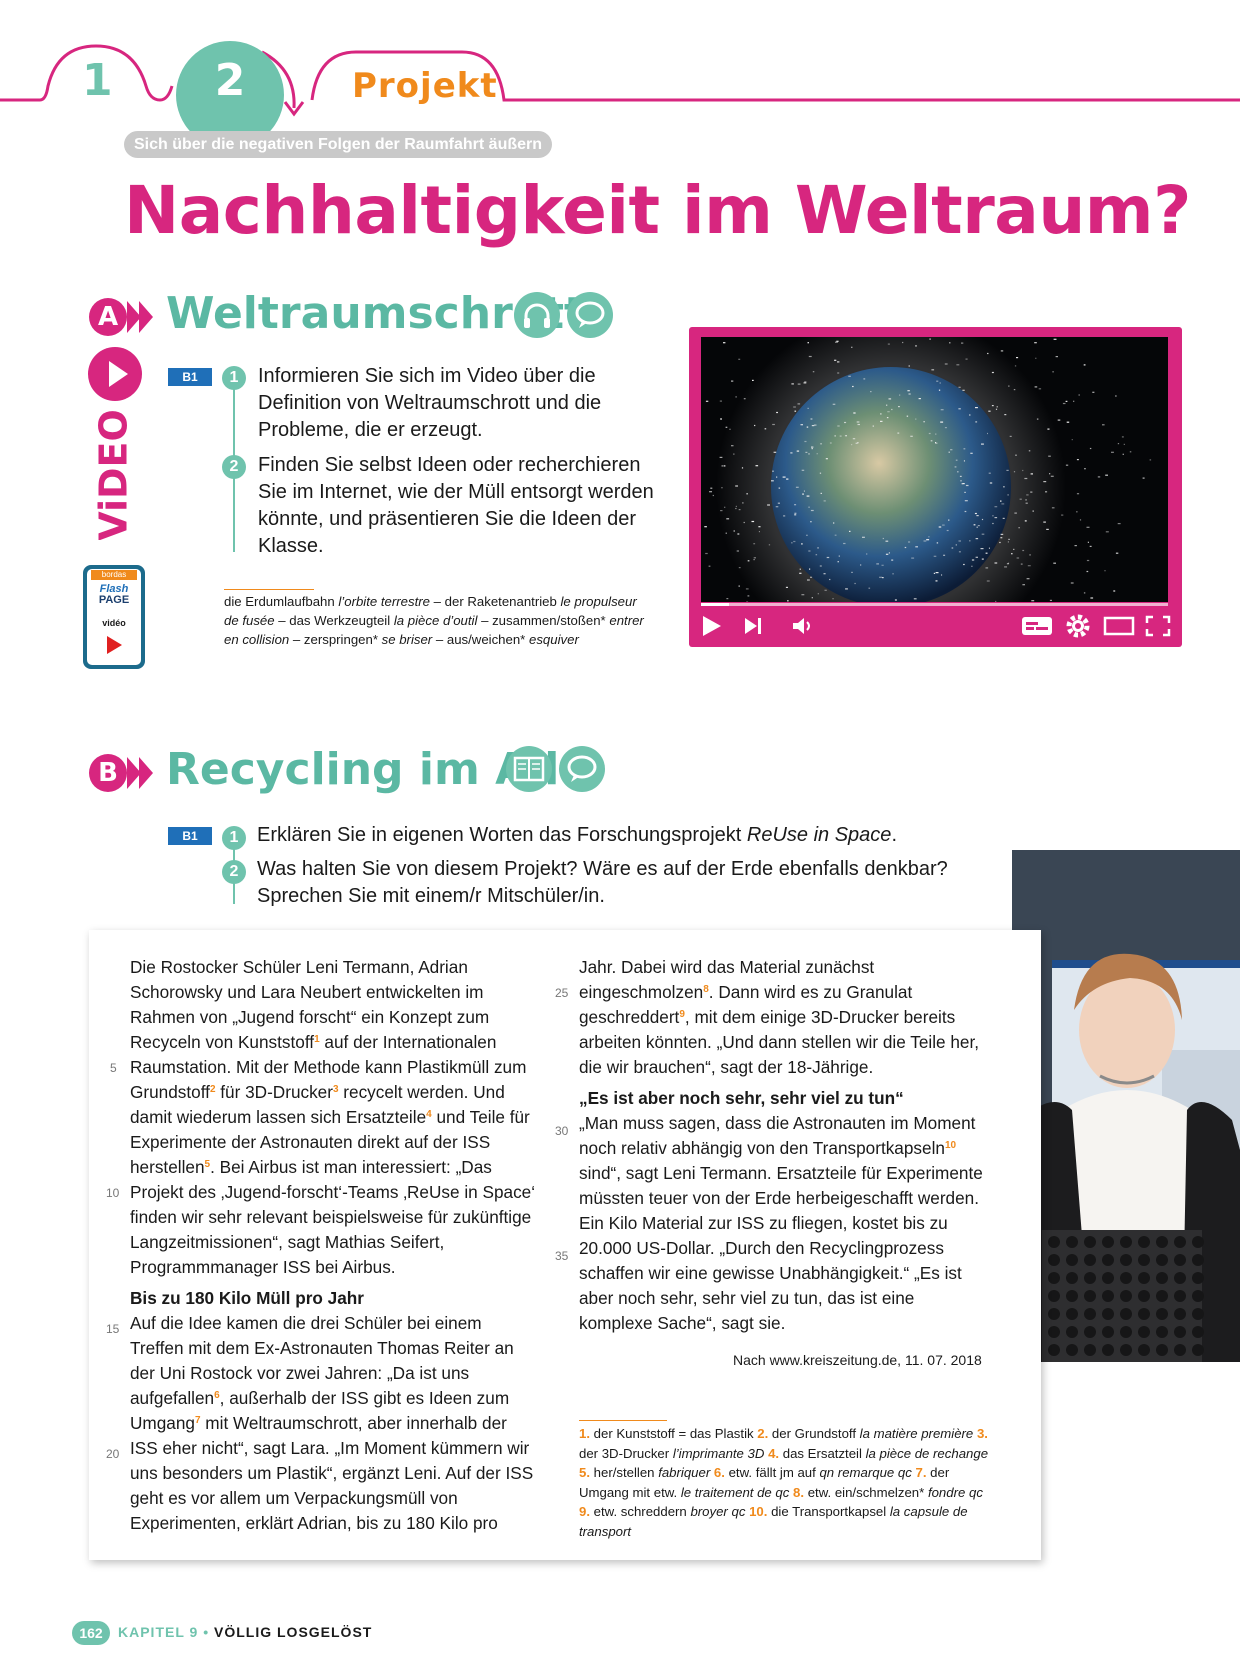  Describe the element at coordinates (114, 623) in the screenshot. I see `flashpage-line3: vidéo` at that location.